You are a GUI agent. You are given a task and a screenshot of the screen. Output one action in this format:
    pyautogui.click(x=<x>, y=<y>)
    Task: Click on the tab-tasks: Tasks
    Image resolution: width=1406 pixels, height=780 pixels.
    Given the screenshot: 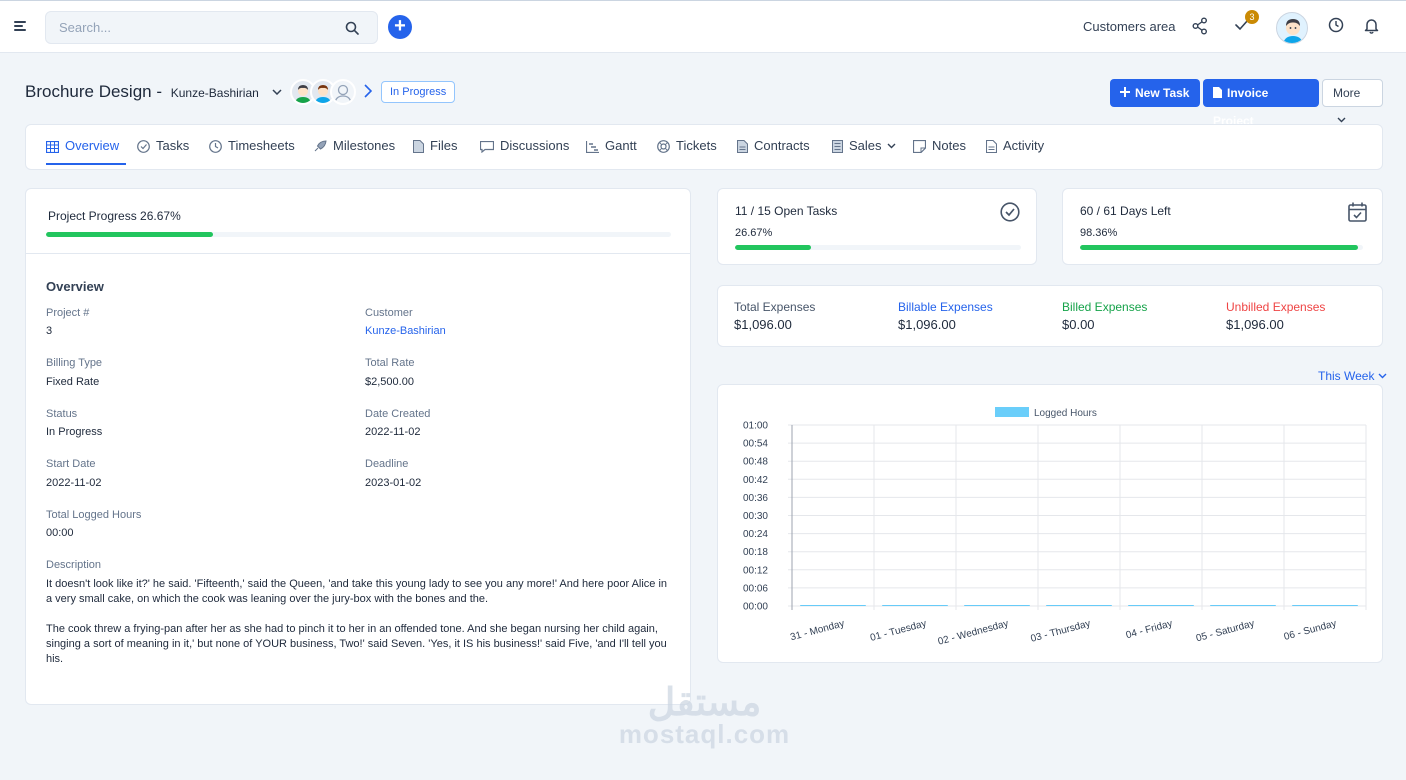 What is the action you would take?
    pyautogui.click(x=163, y=145)
    